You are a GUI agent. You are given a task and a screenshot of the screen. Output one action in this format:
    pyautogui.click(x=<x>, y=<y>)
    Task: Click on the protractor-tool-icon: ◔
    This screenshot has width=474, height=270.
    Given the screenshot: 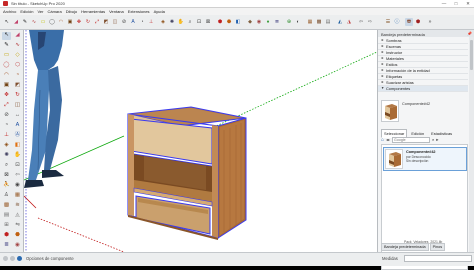 What is the action you would take?
    pyautogui.click(x=6, y=126)
    